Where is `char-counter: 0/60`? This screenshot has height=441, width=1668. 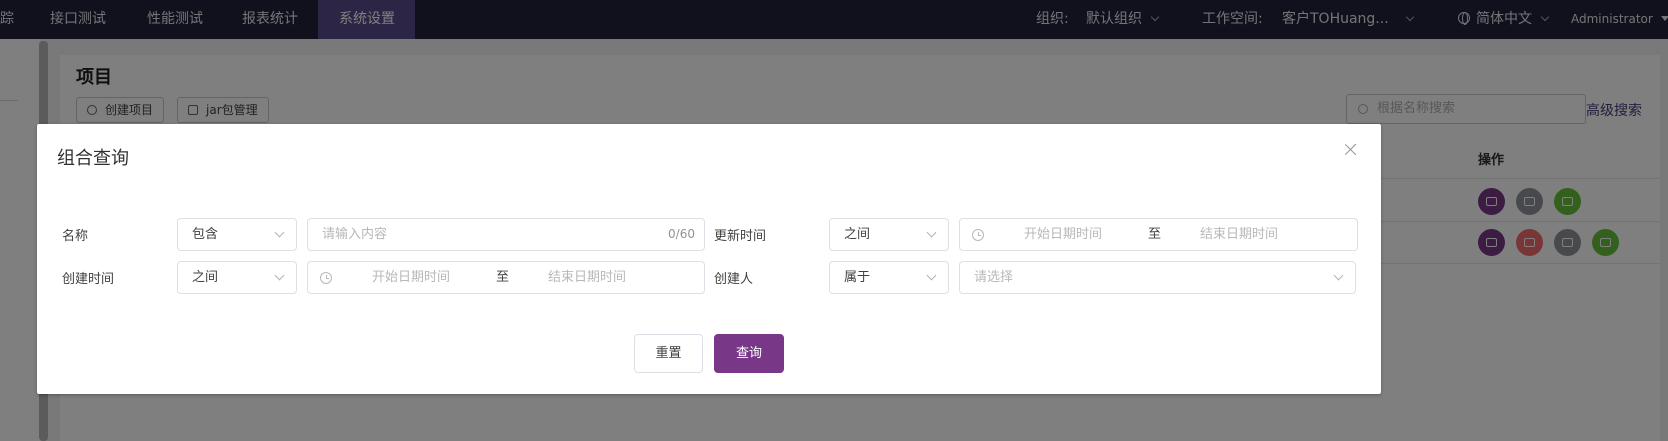
char-counter: 0/60 is located at coordinates (681, 234).